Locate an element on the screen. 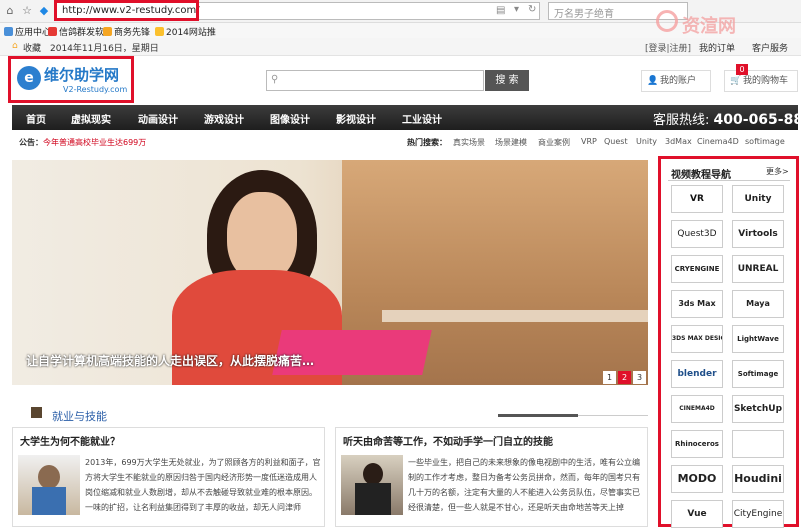 The height and width of the screenshot is (528, 801). watermark-icon is located at coordinates (667, 21).